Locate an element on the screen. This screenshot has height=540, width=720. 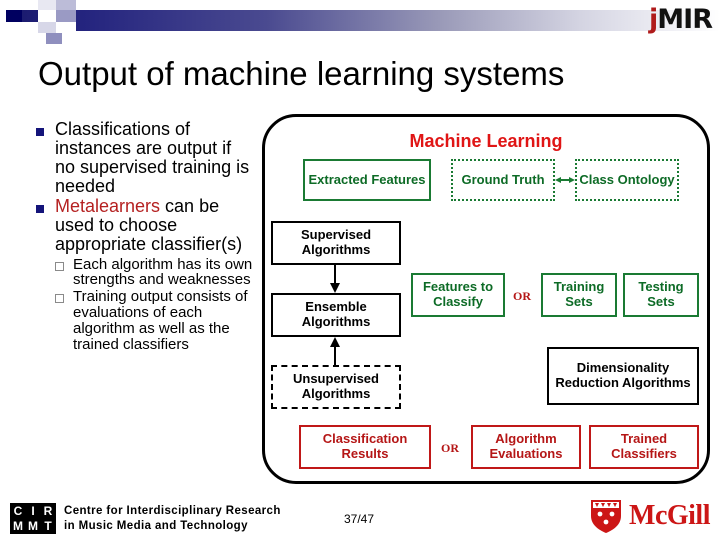
cirmmt-letter-grid-icon: C I R M M T is located at coordinates (33, 518).